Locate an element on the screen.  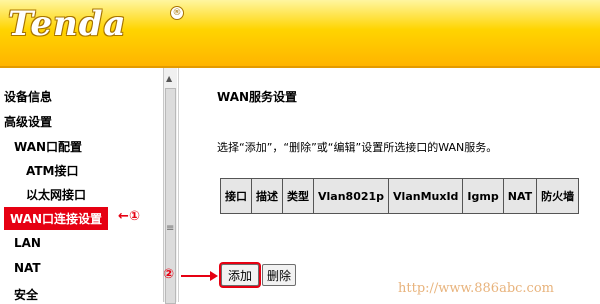
page-description: 选择“添加”，“删除”或“编辑”设置所选接口的WAN服务。 is located at coordinates (357, 147).